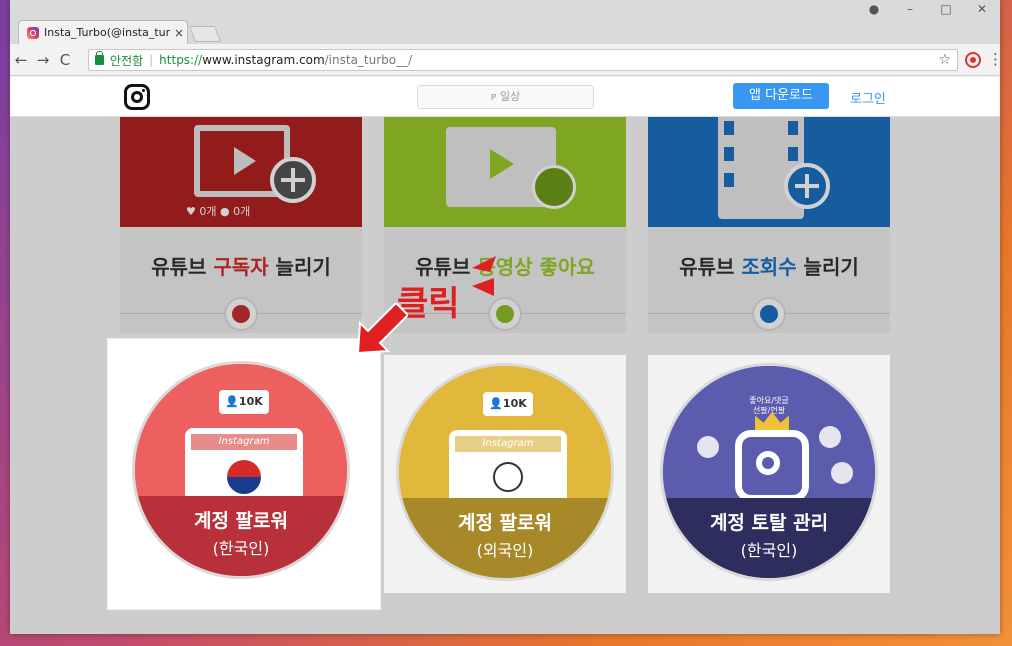 This screenshot has height=646, width=1012. Describe the element at coordinates (107, 32) in the screenshot. I see `tab-title: Insta_Turbo(@insta_turb` at that location.